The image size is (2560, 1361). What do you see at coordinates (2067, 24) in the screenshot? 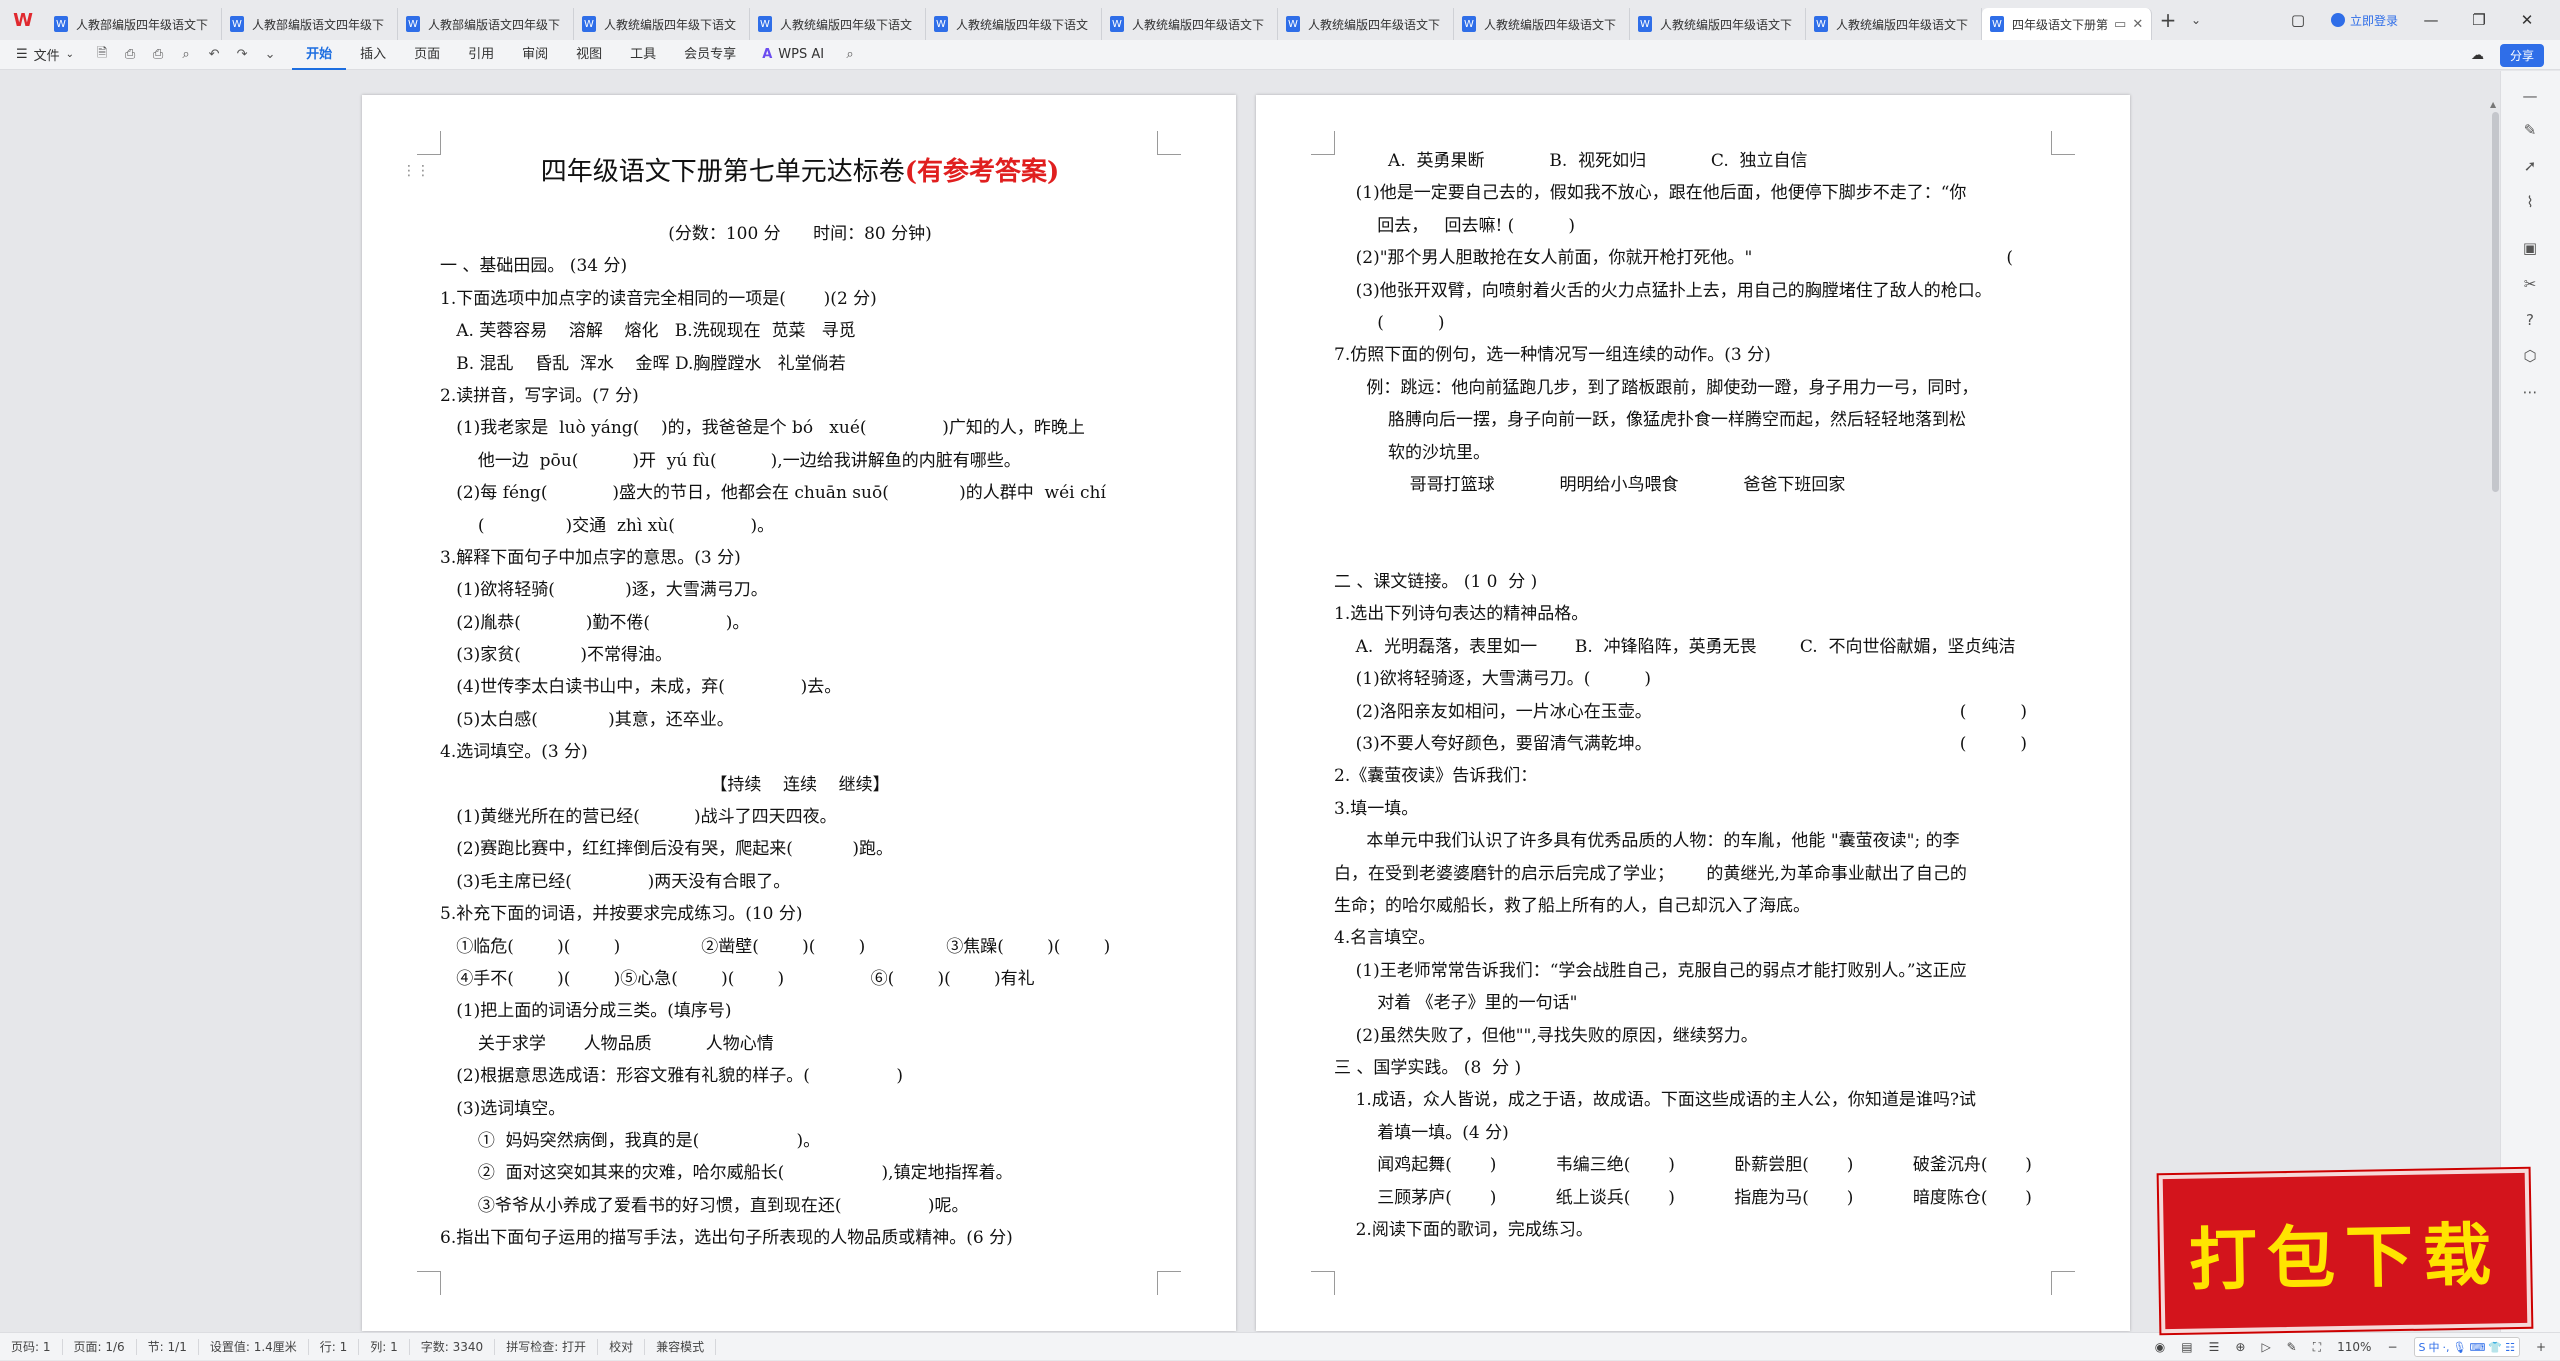
I see `document-tab-active: W 四年级语文下册第 ▭ ✕` at bounding box center [2067, 24].